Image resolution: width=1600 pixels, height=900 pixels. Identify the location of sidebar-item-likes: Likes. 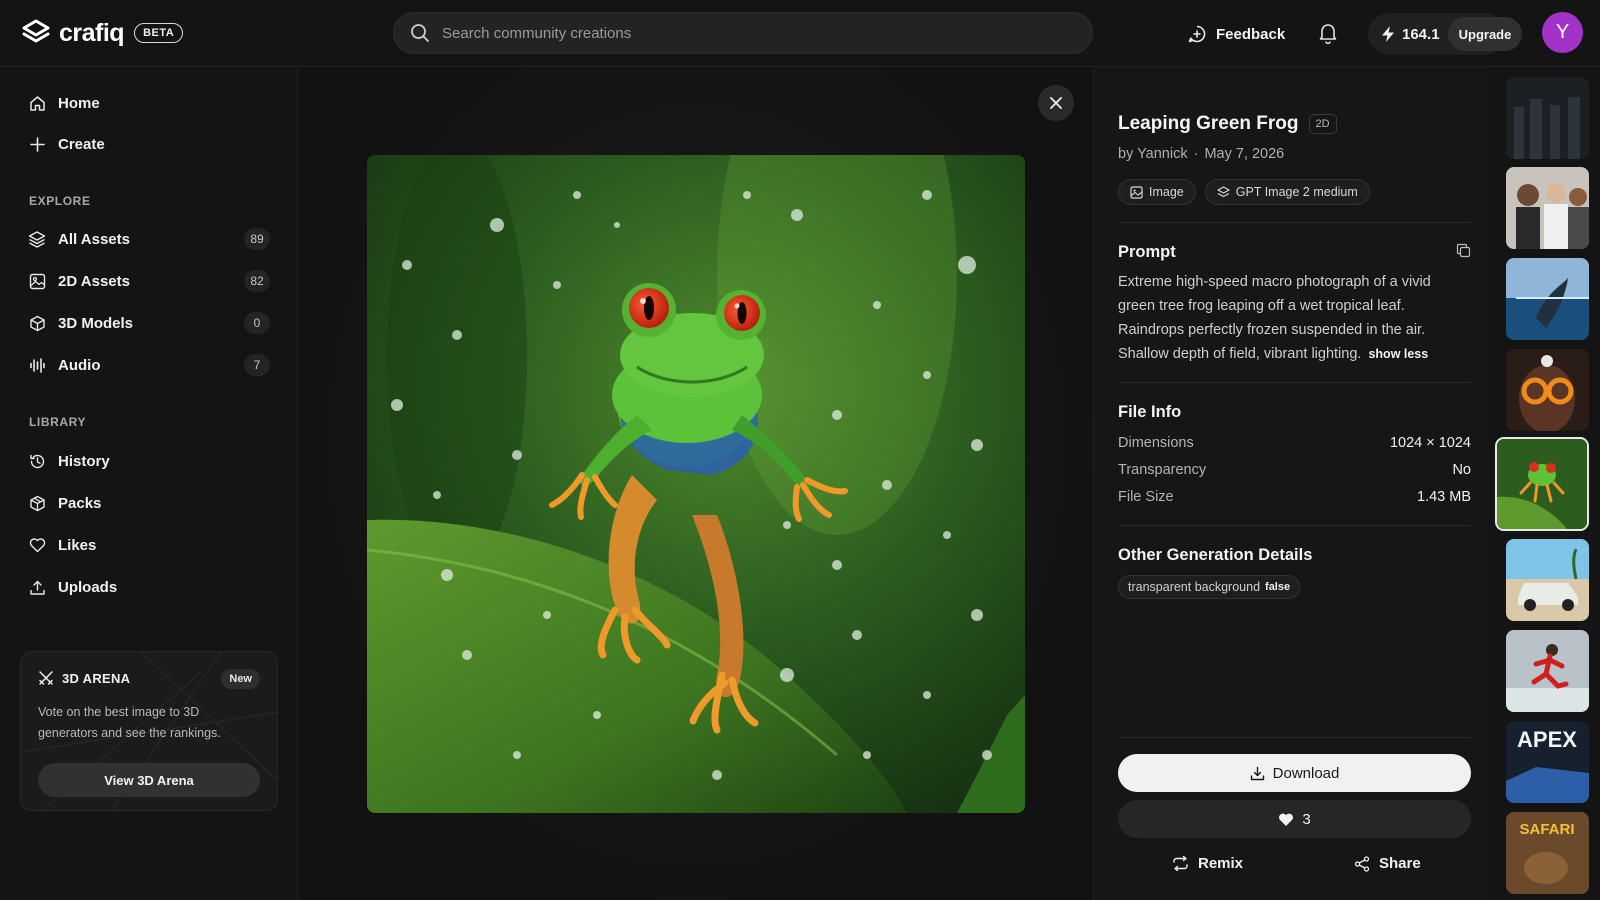
(149, 545).